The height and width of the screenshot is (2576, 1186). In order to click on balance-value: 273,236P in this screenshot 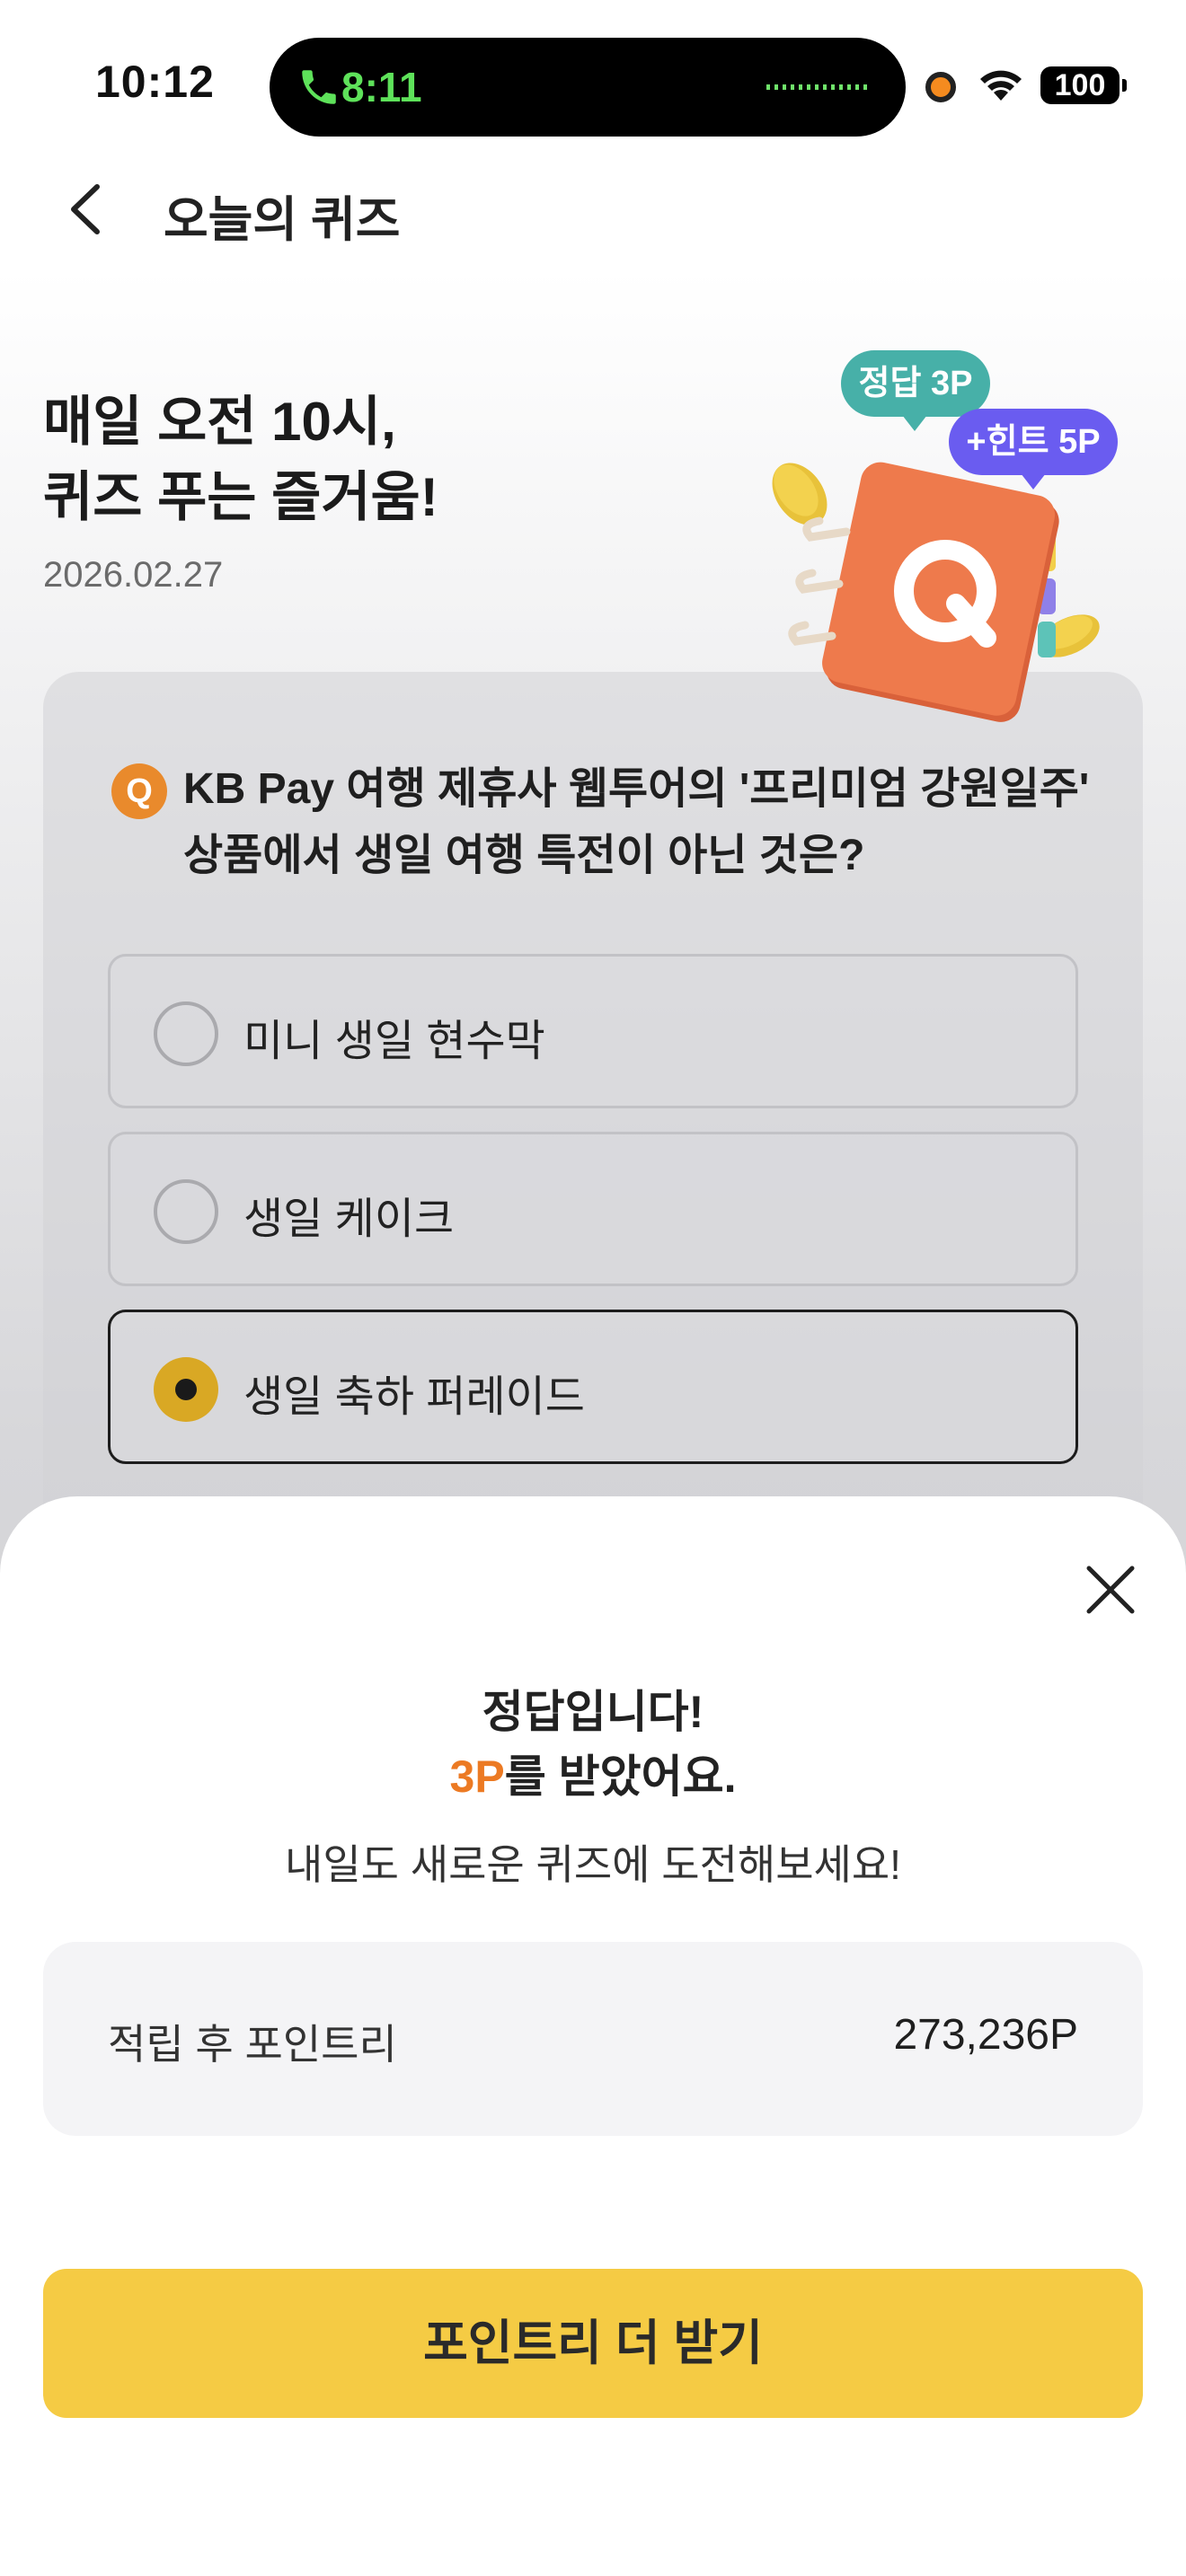, I will do `click(985, 2035)`.